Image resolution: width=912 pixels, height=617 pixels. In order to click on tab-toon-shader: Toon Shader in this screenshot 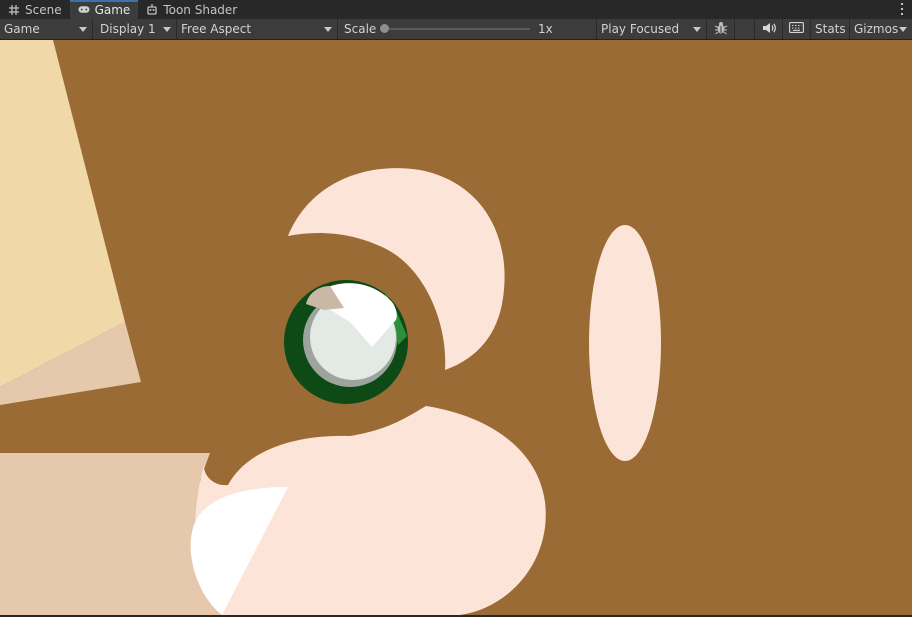, I will do `click(191, 9)`.